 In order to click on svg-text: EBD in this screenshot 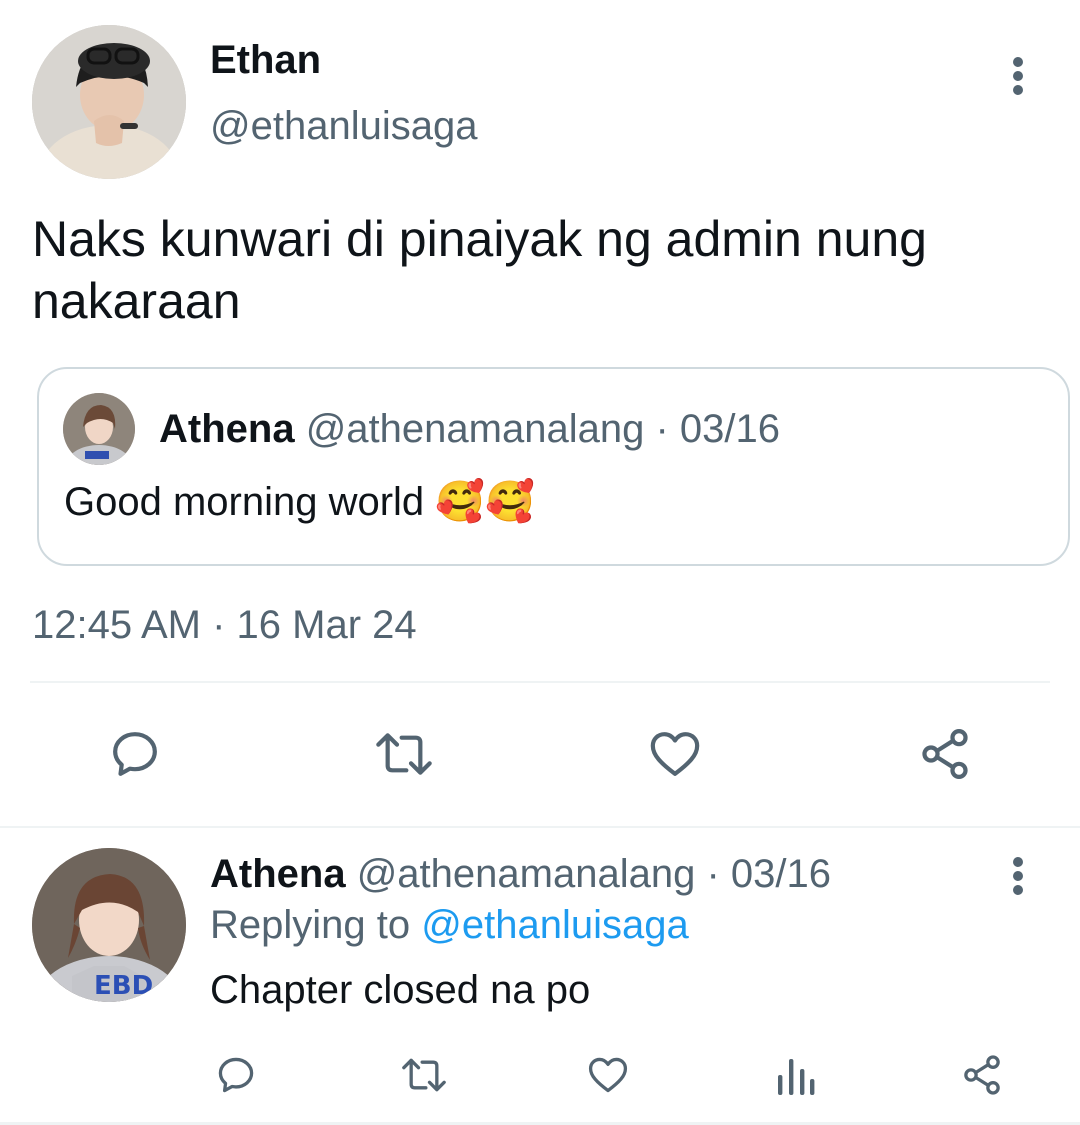, I will do `click(123, 986)`.